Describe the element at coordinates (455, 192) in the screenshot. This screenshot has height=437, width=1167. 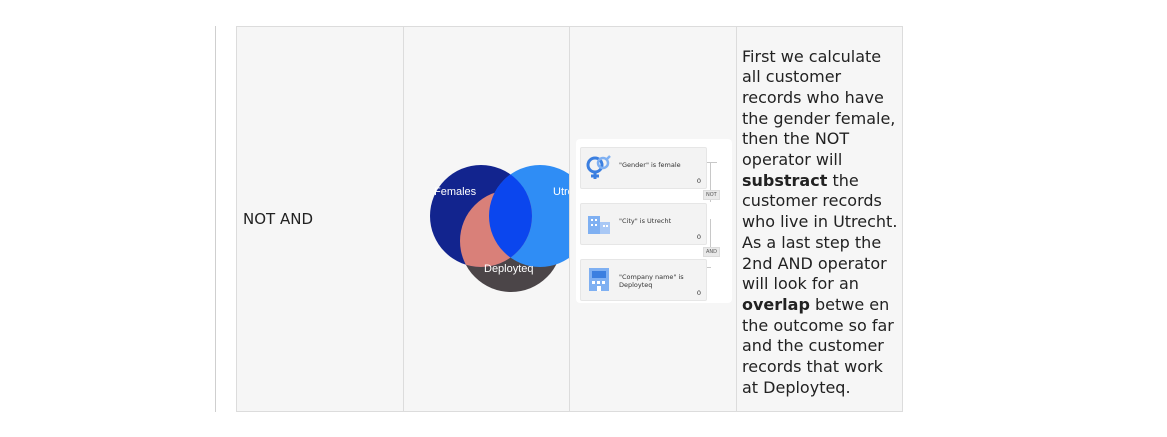
I see `venn-label-females: Females` at that location.